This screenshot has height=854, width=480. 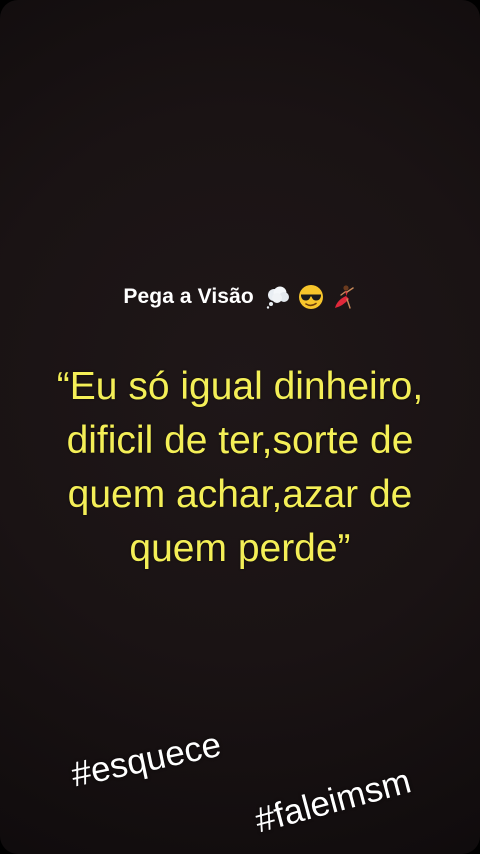 I want to click on quote-line: dificil de ter,sorte de, so click(x=240, y=440).